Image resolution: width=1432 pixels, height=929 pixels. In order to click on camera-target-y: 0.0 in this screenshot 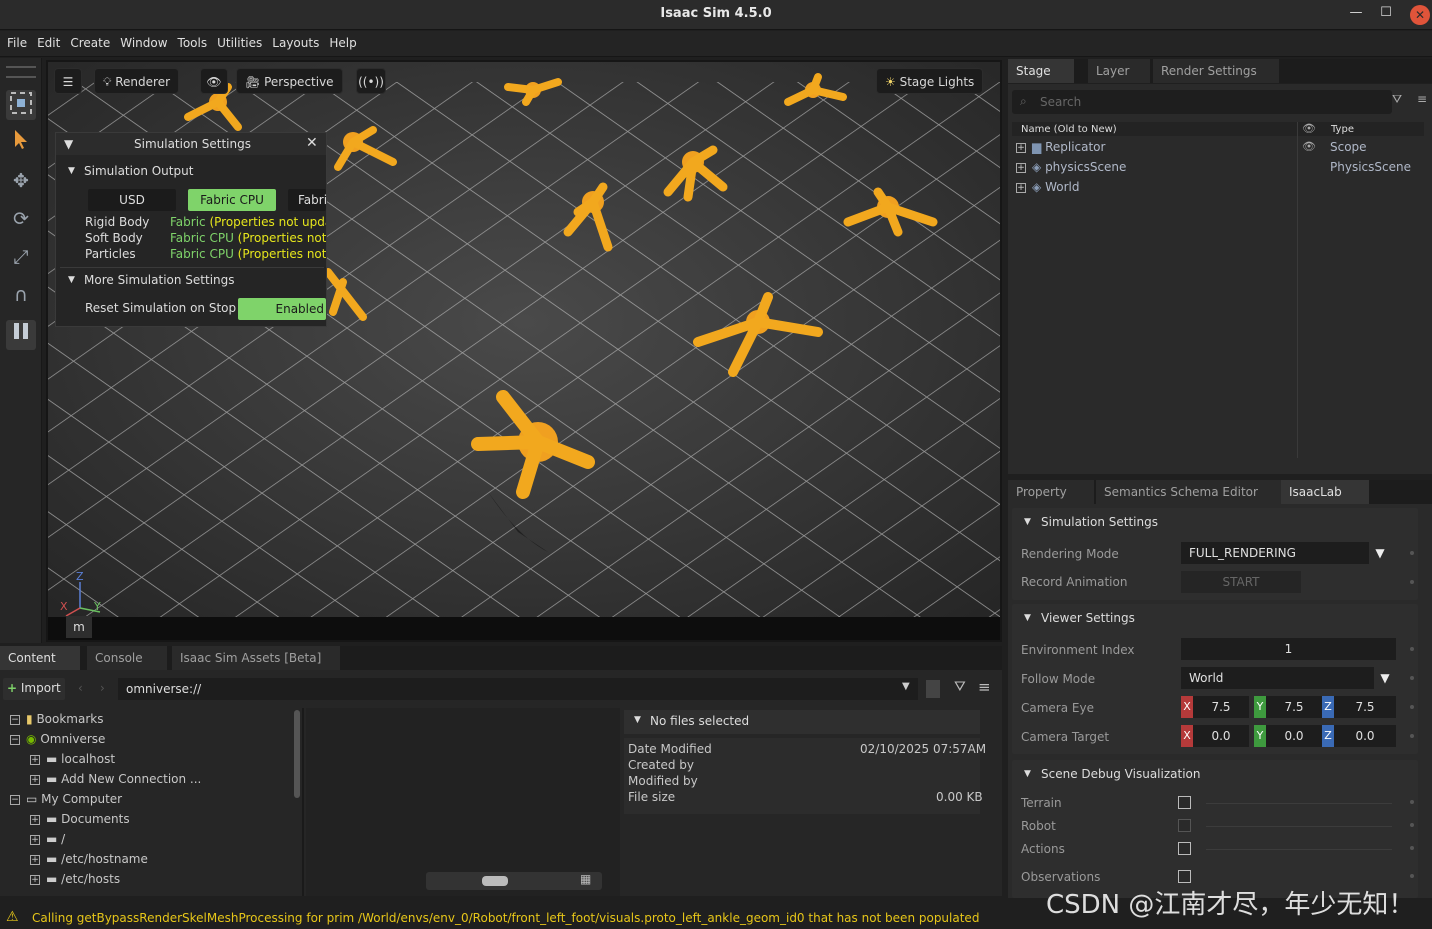, I will do `click(1294, 736)`.